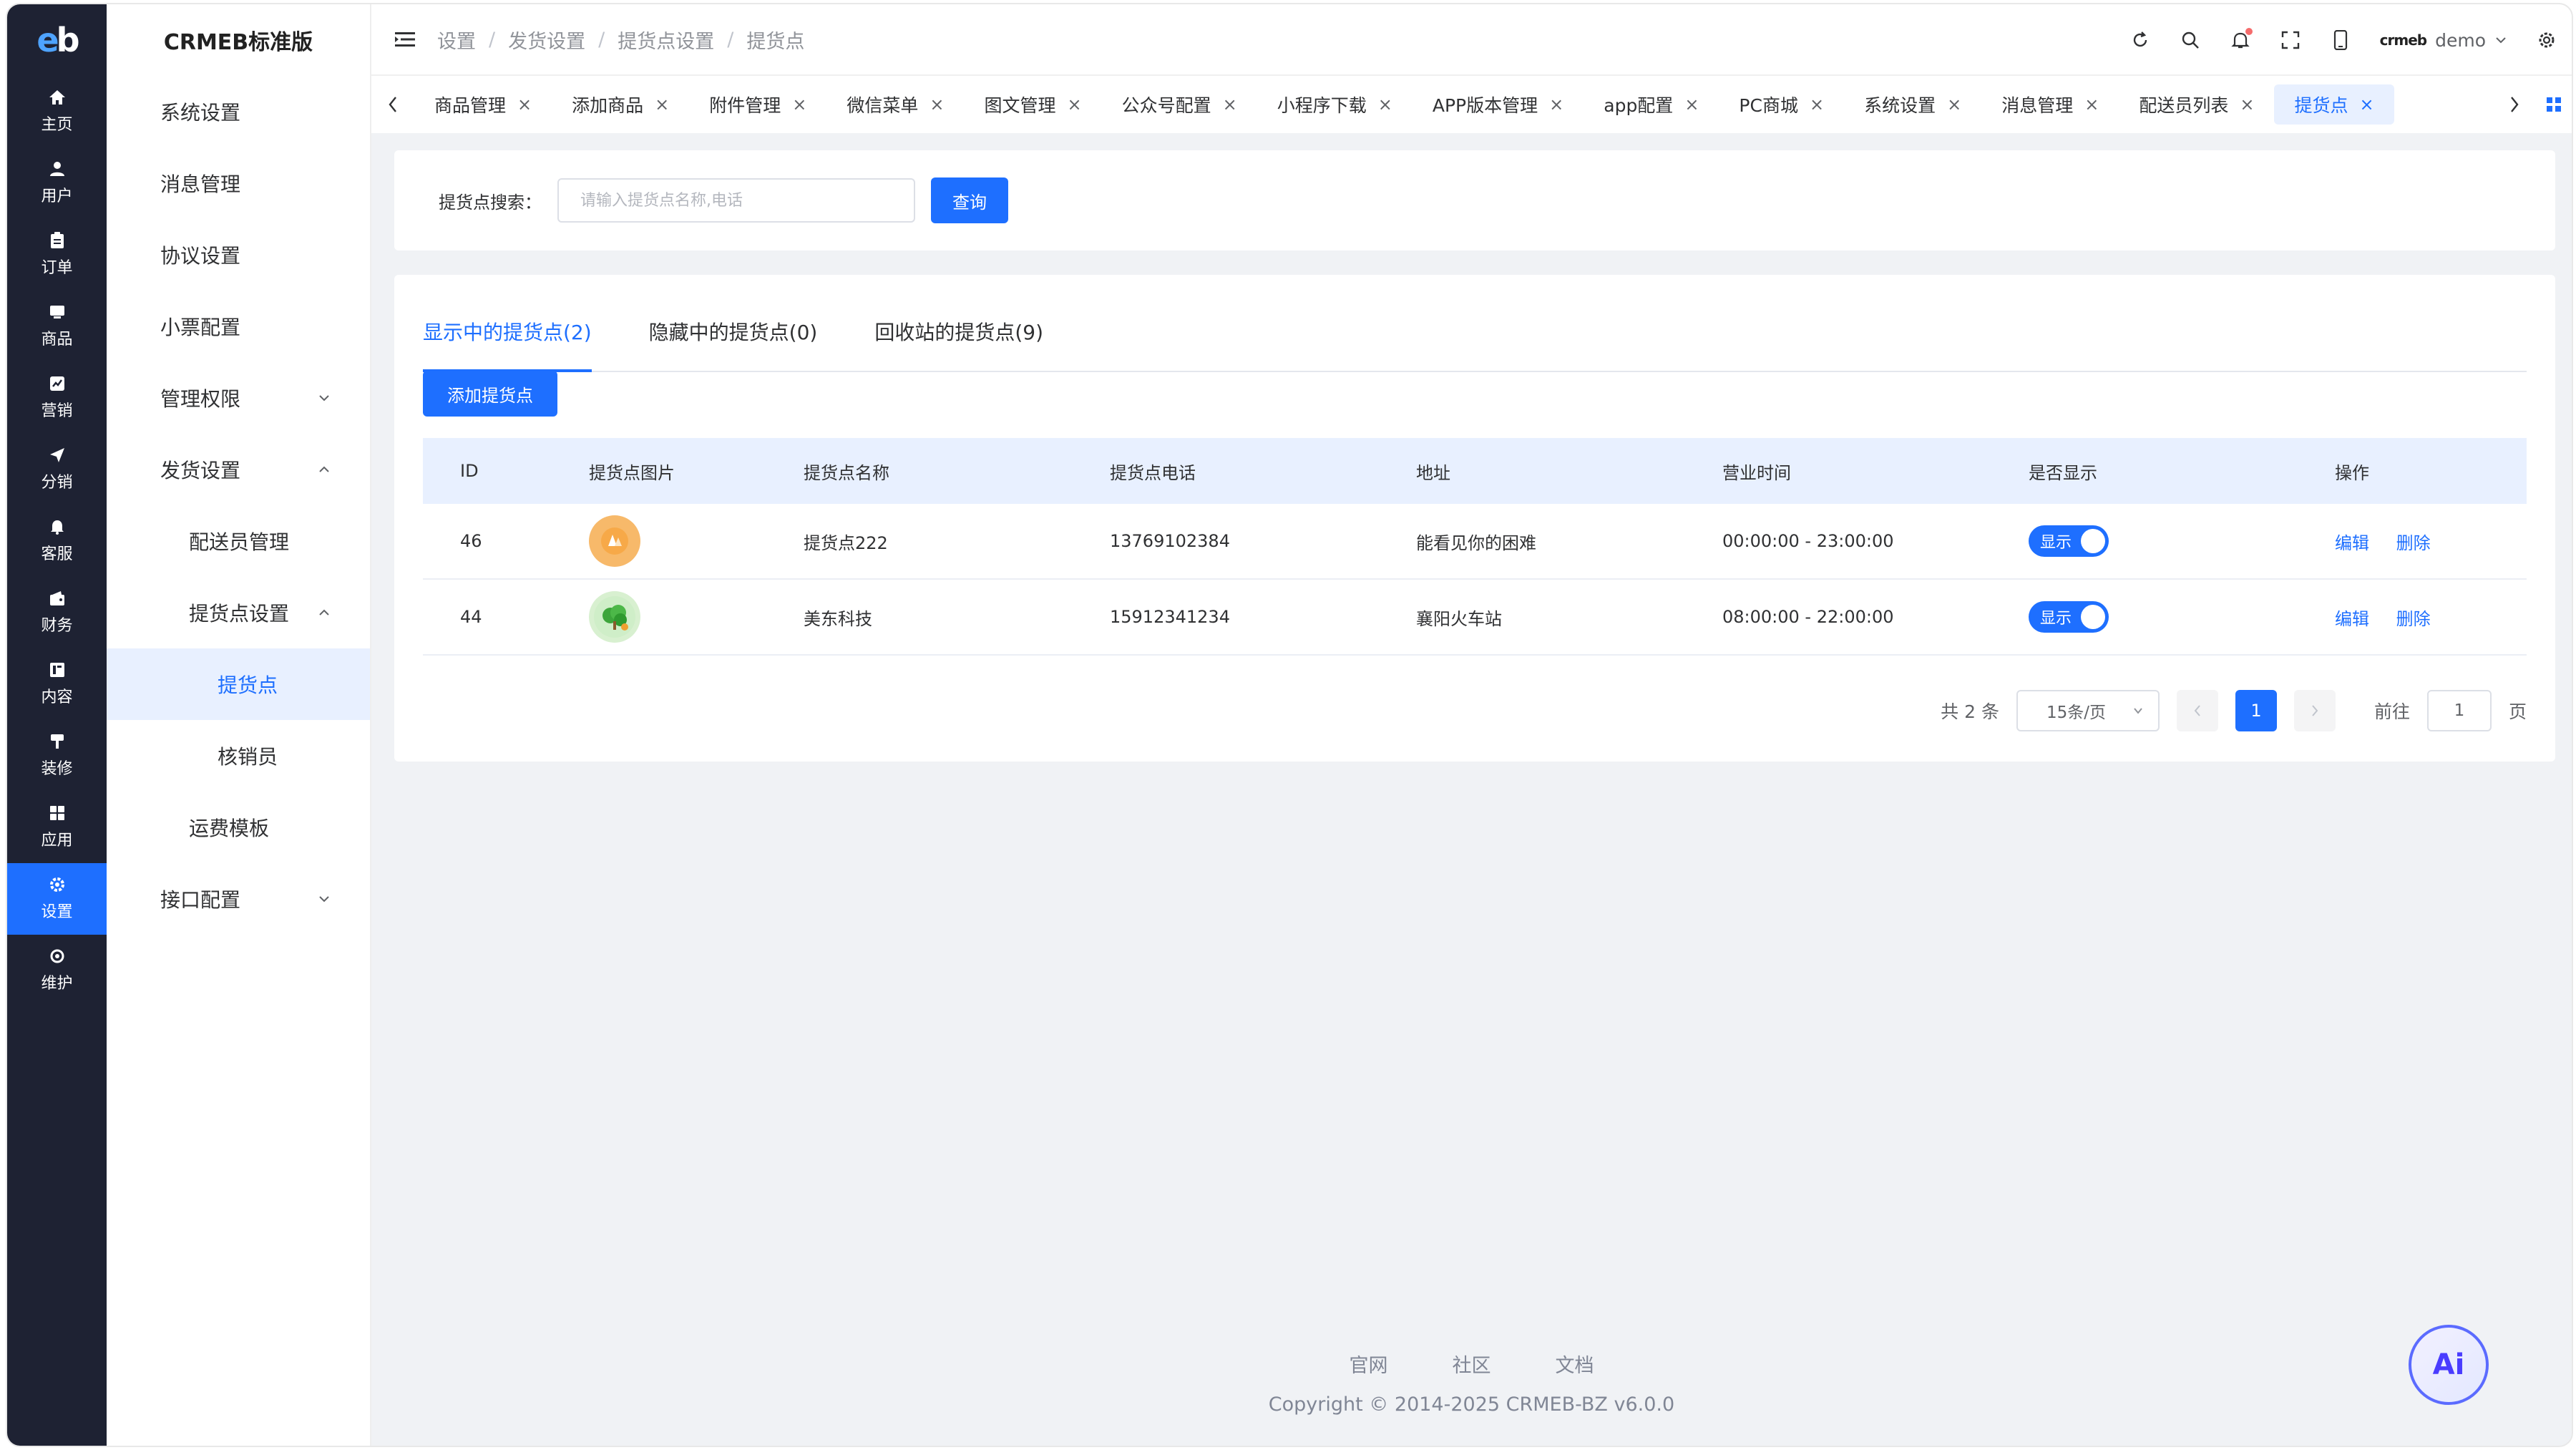 The width and height of the screenshot is (2576, 1450). Describe the element at coordinates (57, 899) in the screenshot. I see `rail-item-settings: 设置` at that location.